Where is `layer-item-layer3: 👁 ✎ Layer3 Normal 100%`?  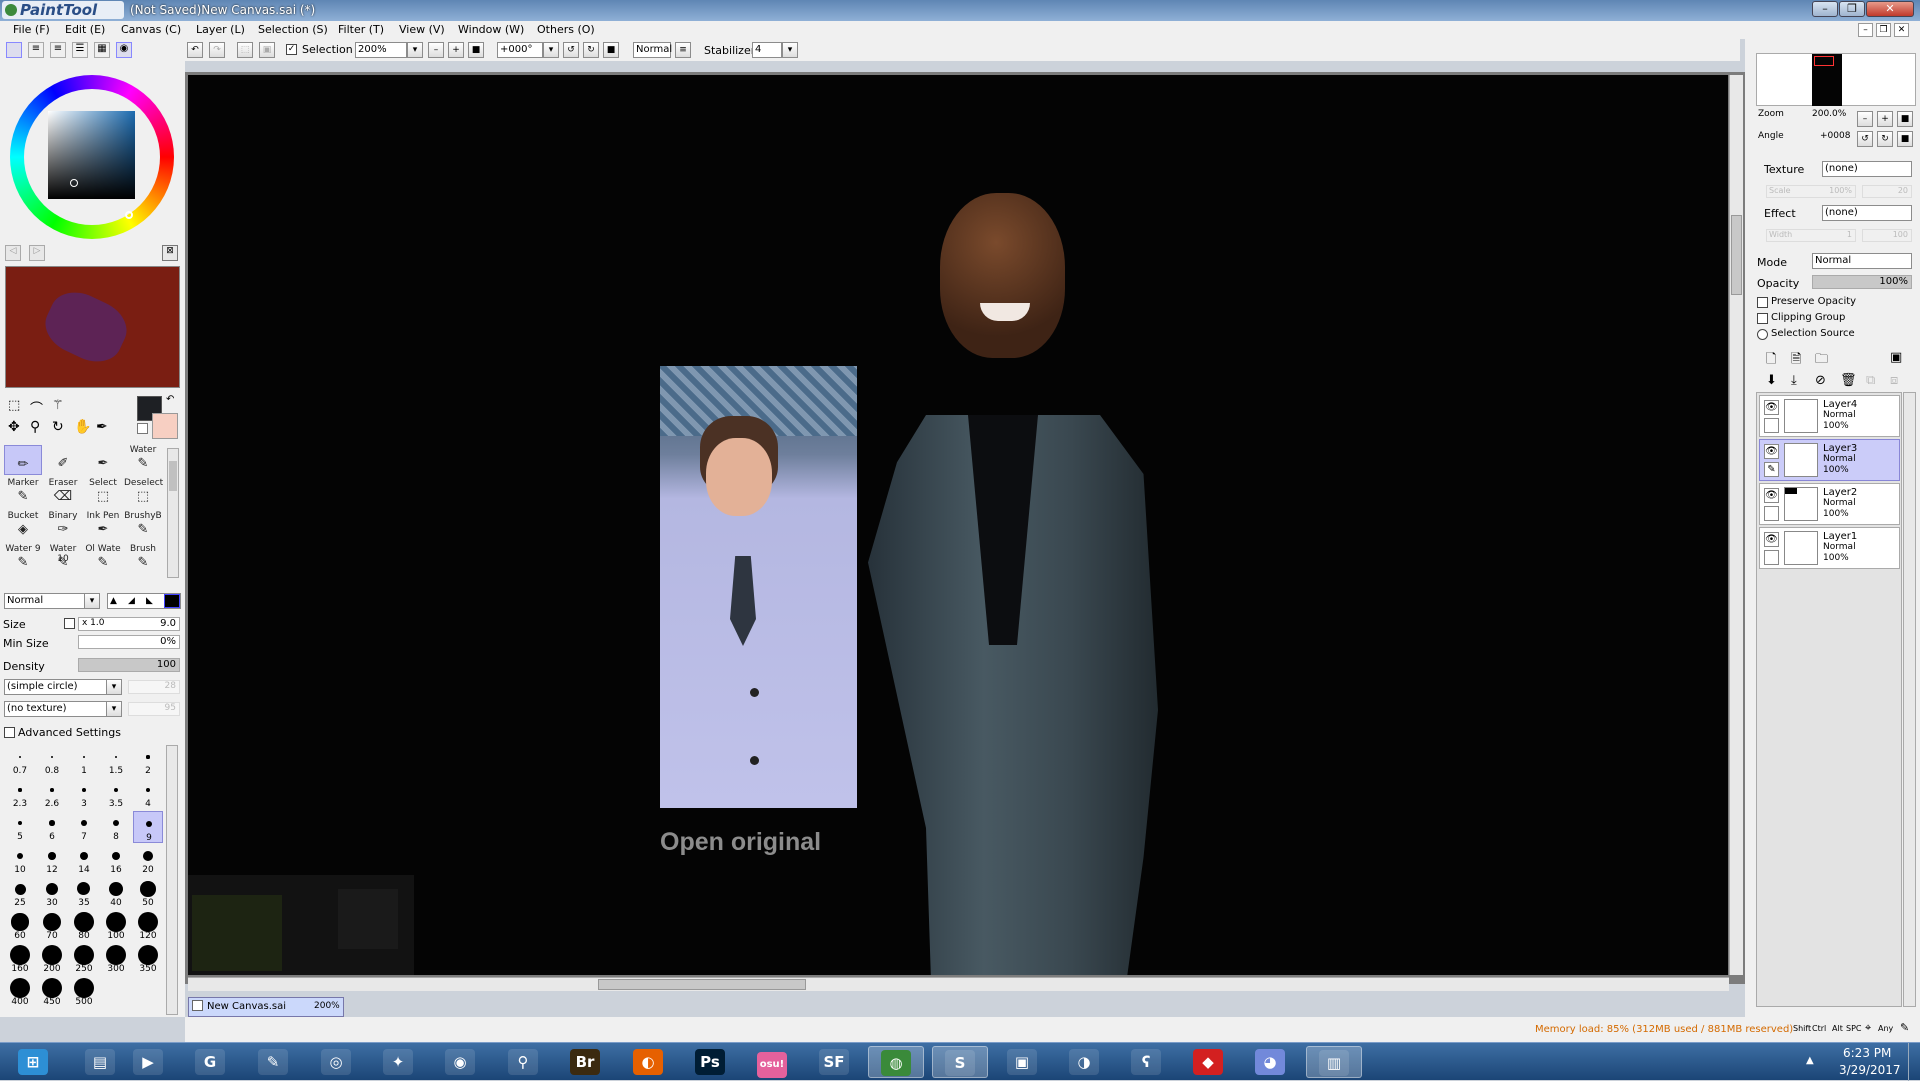 layer-item-layer3: 👁 ✎ Layer3 Normal 100% is located at coordinates (1829, 460).